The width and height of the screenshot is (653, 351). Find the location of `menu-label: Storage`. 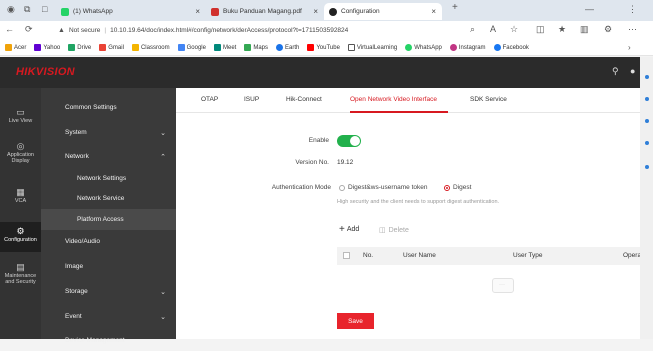

menu-label: Storage is located at coordinates (76, 291).